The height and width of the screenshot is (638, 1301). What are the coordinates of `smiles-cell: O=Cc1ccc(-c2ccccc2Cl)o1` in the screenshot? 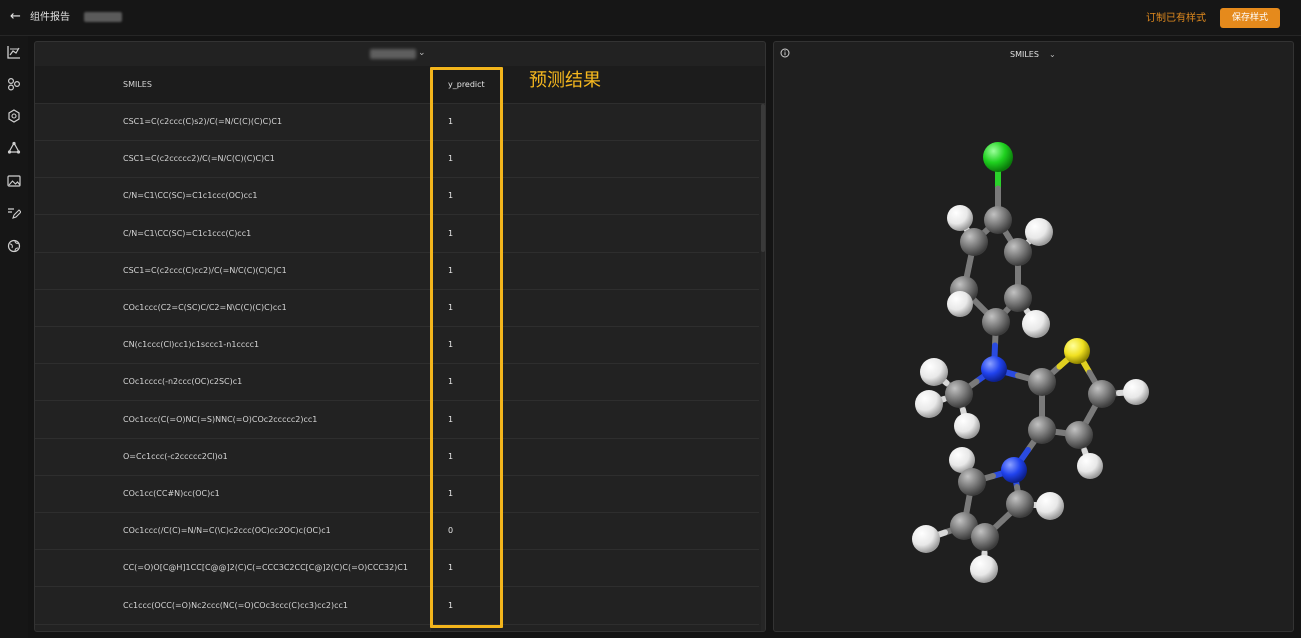 It's located at (175, 456).